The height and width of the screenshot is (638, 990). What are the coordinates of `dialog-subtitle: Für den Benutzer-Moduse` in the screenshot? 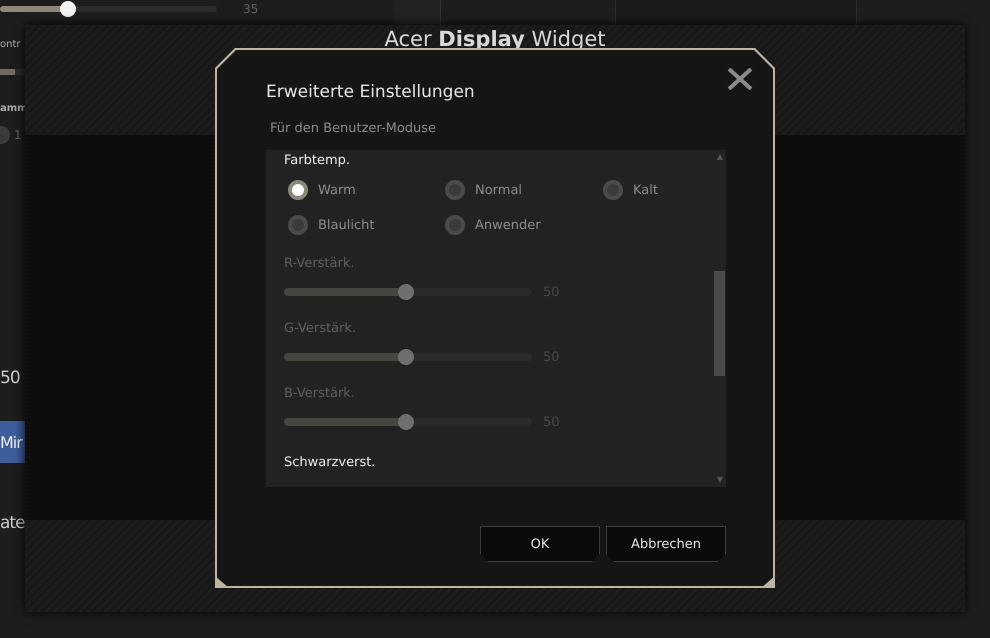 It's located at (354, 128).